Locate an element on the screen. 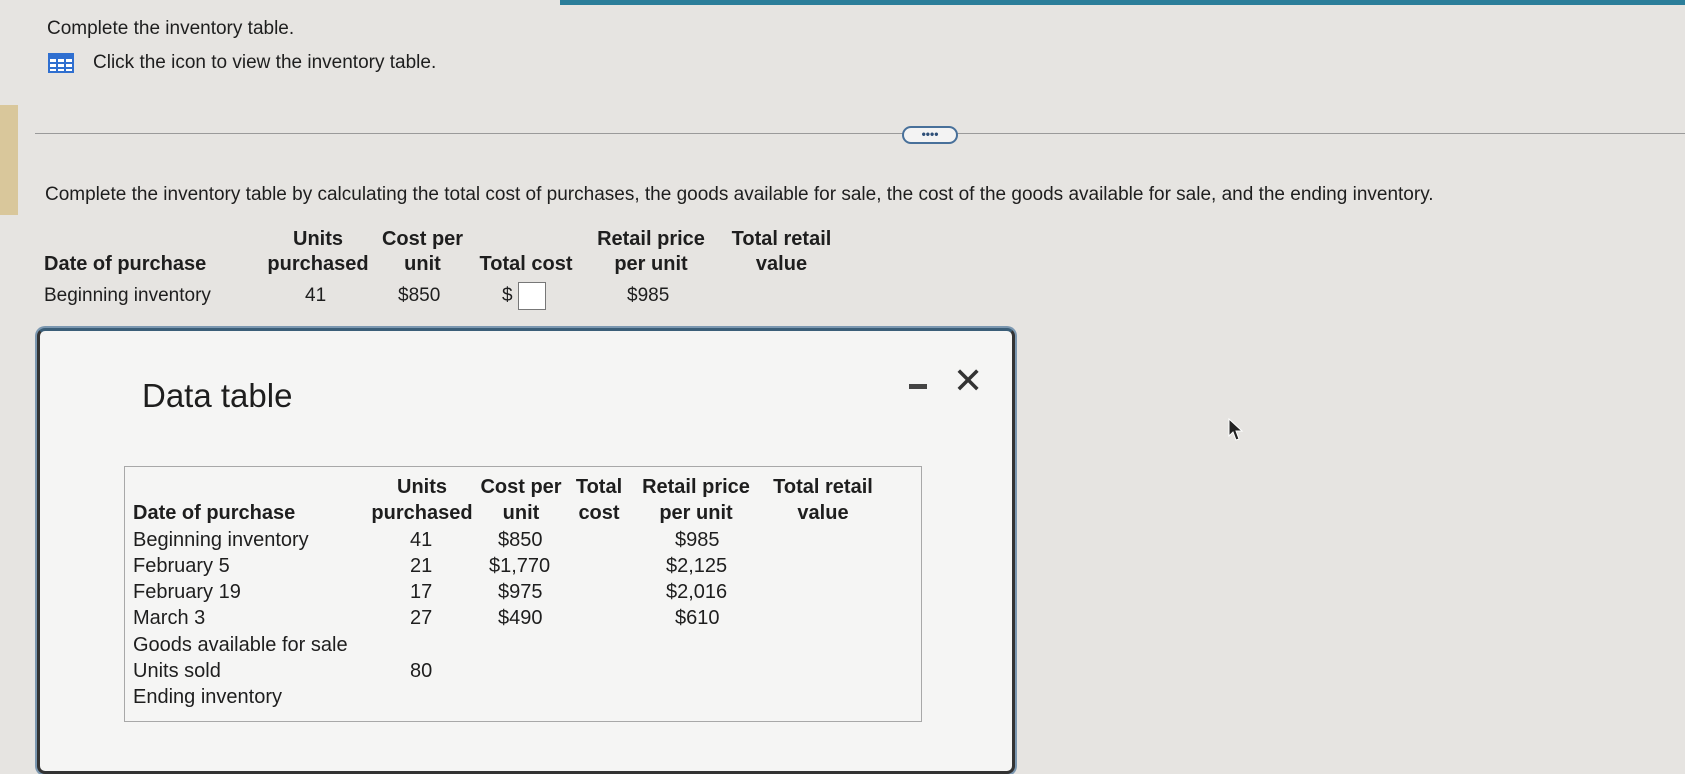  dt-header-total-retail: Total retail value is located at coordinates (823, 500).